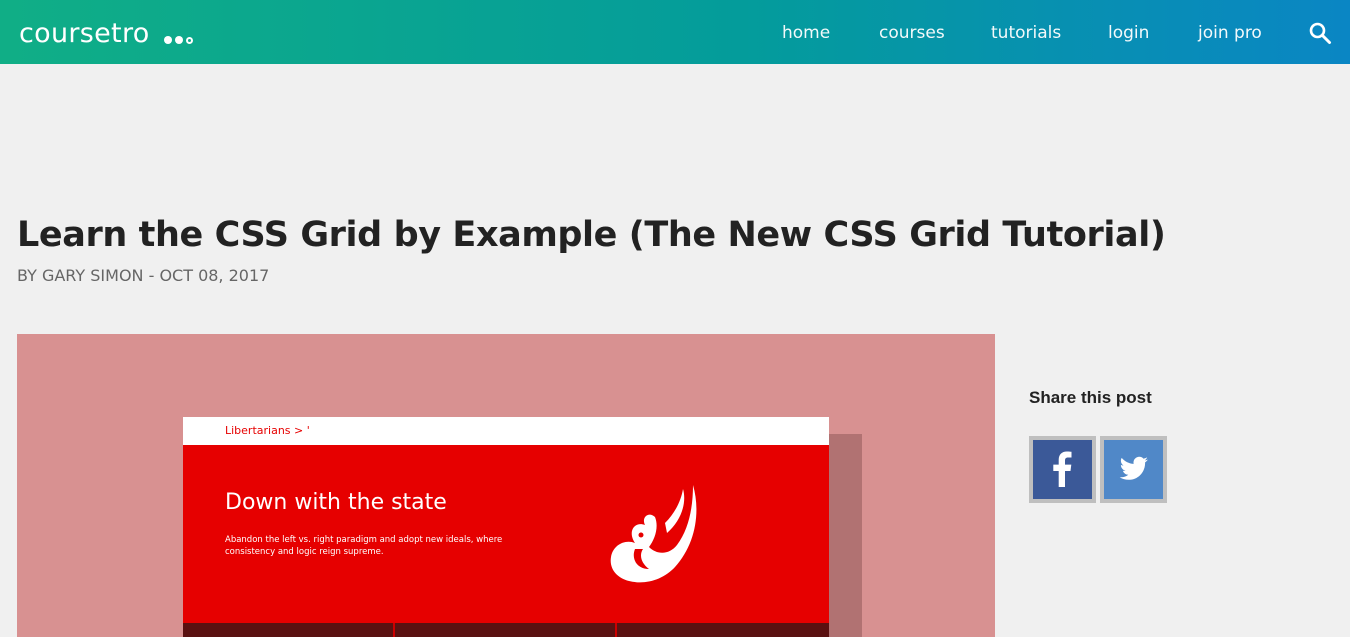  Describe the element at coordinates (84, 34) in the screenshot. I see `site-logo: coursetro` at that location.